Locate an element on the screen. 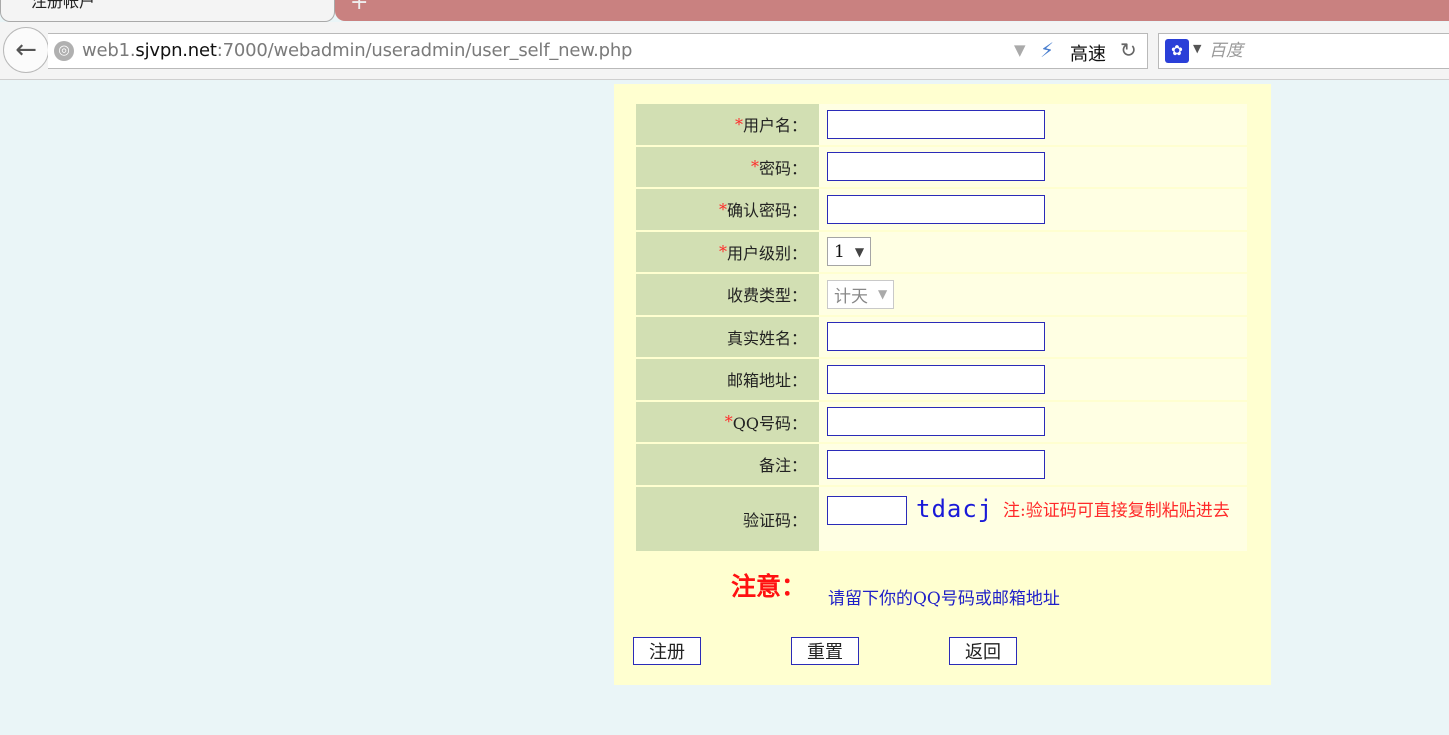  url-host: sjvpn.net is located at coordinates (176, 50).